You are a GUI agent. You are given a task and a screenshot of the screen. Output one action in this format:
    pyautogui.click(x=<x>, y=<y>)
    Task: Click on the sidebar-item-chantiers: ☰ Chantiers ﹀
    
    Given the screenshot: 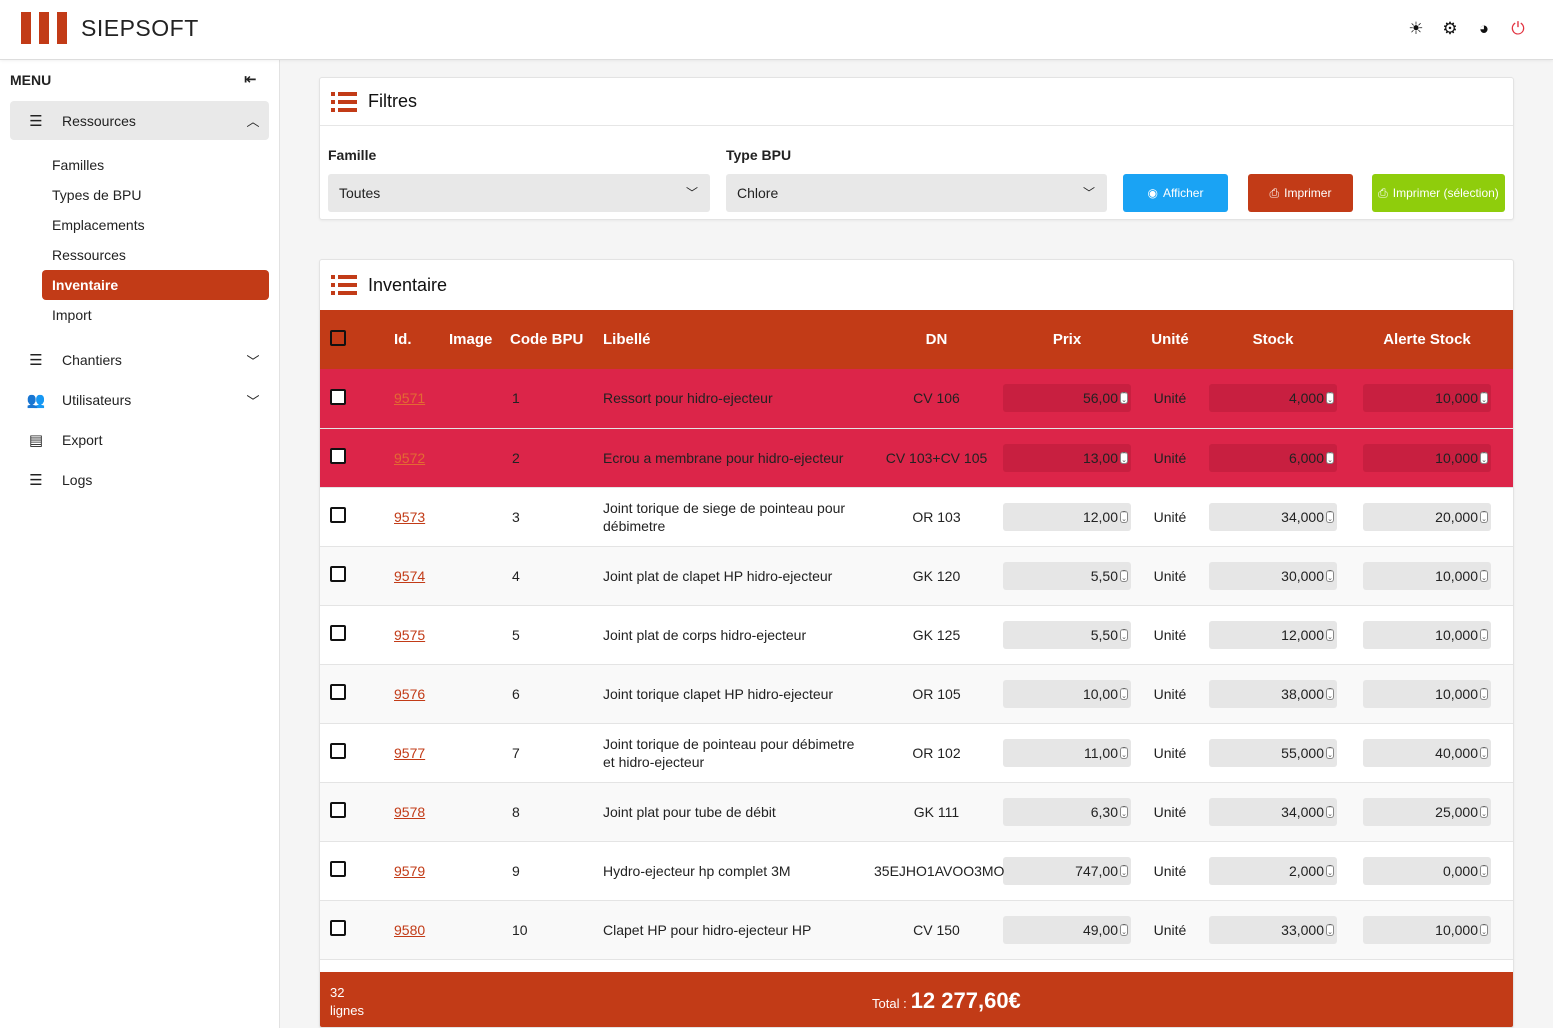 What is the action you would take?
    pyautogui.click(x=139, y=360)
    